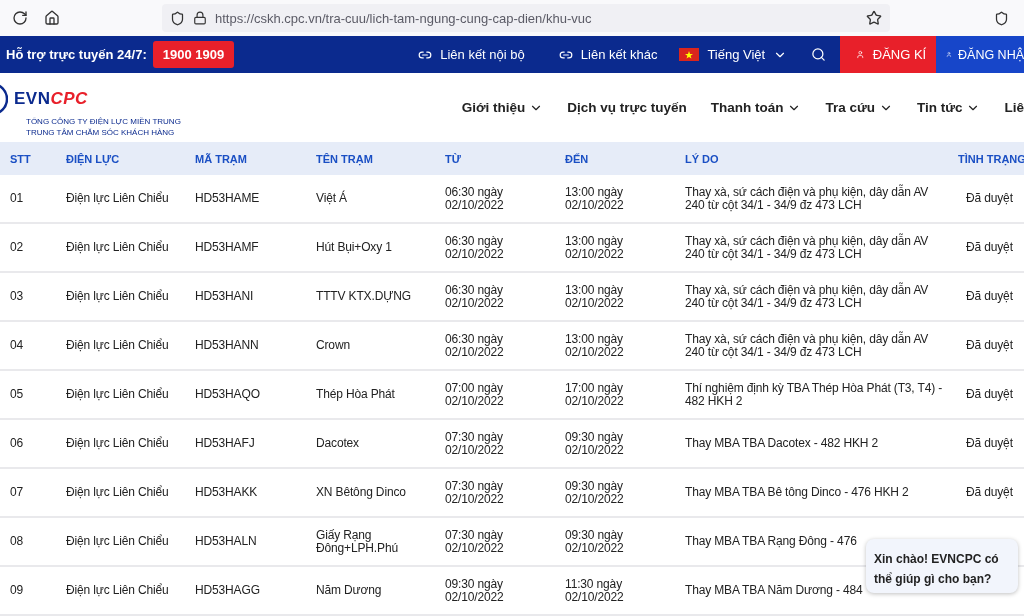 The image size is (1024, 616). What do you see at coordinates (370, 297) in the screenshot?
I see `table-cell: TTTV KTX.DỰNG` at bounding box center [370, 297].